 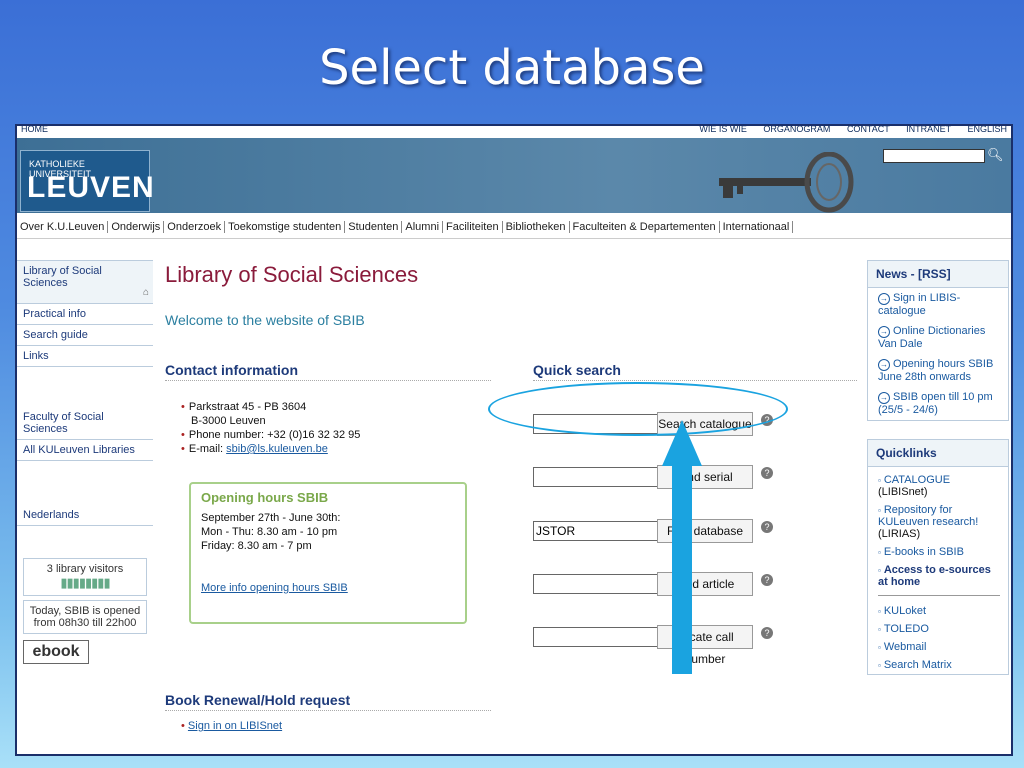 I want to click on visitor-count-text: 3 library visitors, so click(x=85, y=569).